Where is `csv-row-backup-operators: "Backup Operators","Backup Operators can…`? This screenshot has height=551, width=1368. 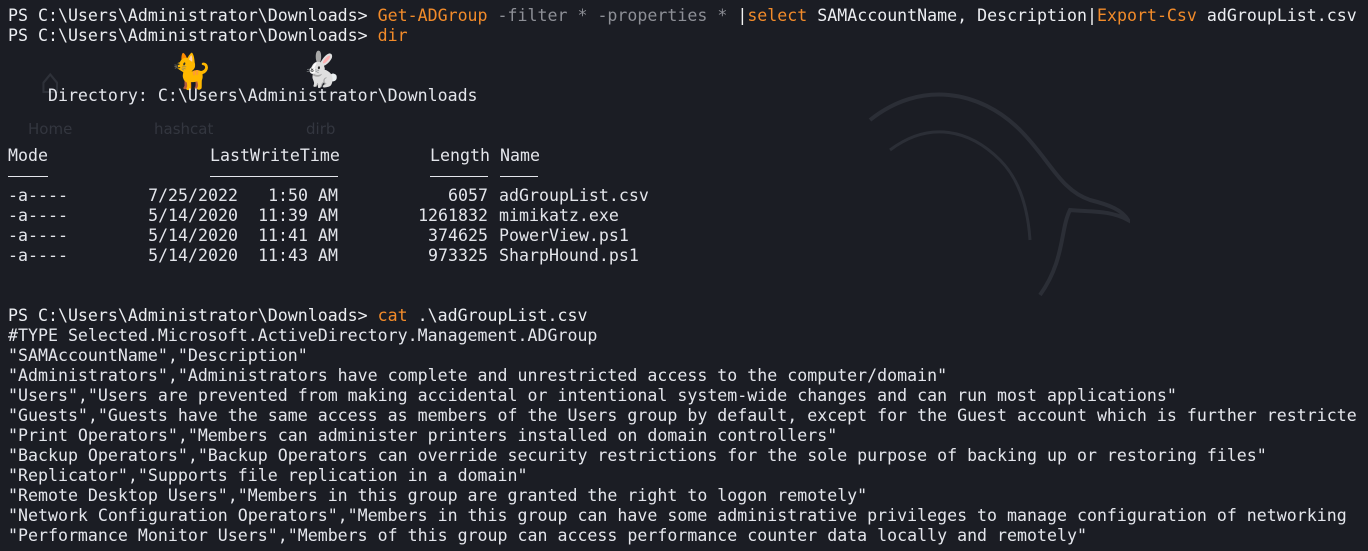
csv-row-backup-operators: "Backup Operators","Backup Operators can… is located at coordinates (637, 455).